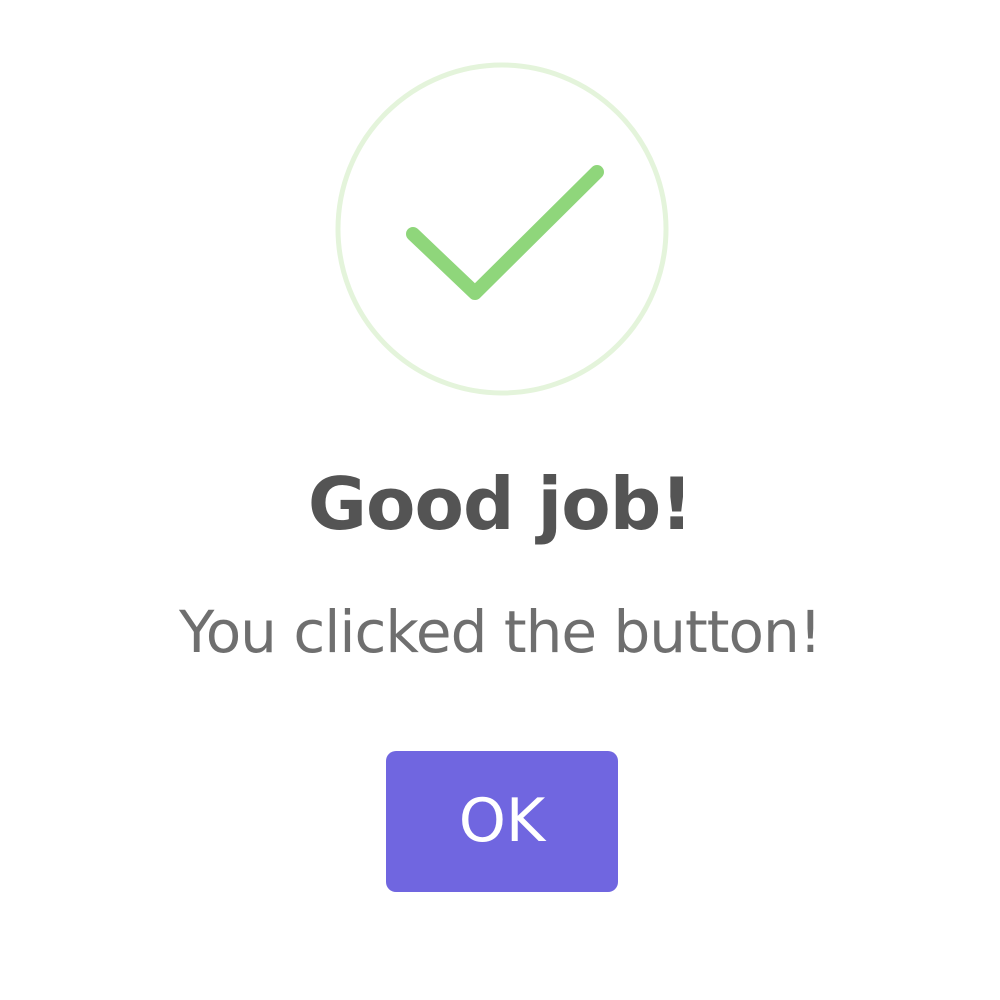 The height and width of the screenshot is (1000, 1000). Describe the element at coordinates (500, 632) in the screenshot. I see `dialog-message: You clicked the button!` at that location.